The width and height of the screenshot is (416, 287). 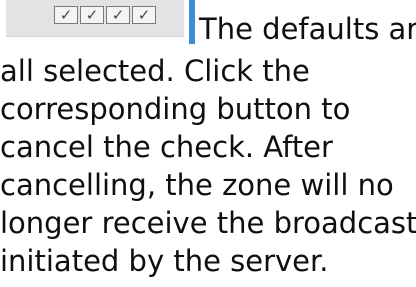 I want to click on paragraph-line-3: corresponding button to, so click(x=175, y=109).